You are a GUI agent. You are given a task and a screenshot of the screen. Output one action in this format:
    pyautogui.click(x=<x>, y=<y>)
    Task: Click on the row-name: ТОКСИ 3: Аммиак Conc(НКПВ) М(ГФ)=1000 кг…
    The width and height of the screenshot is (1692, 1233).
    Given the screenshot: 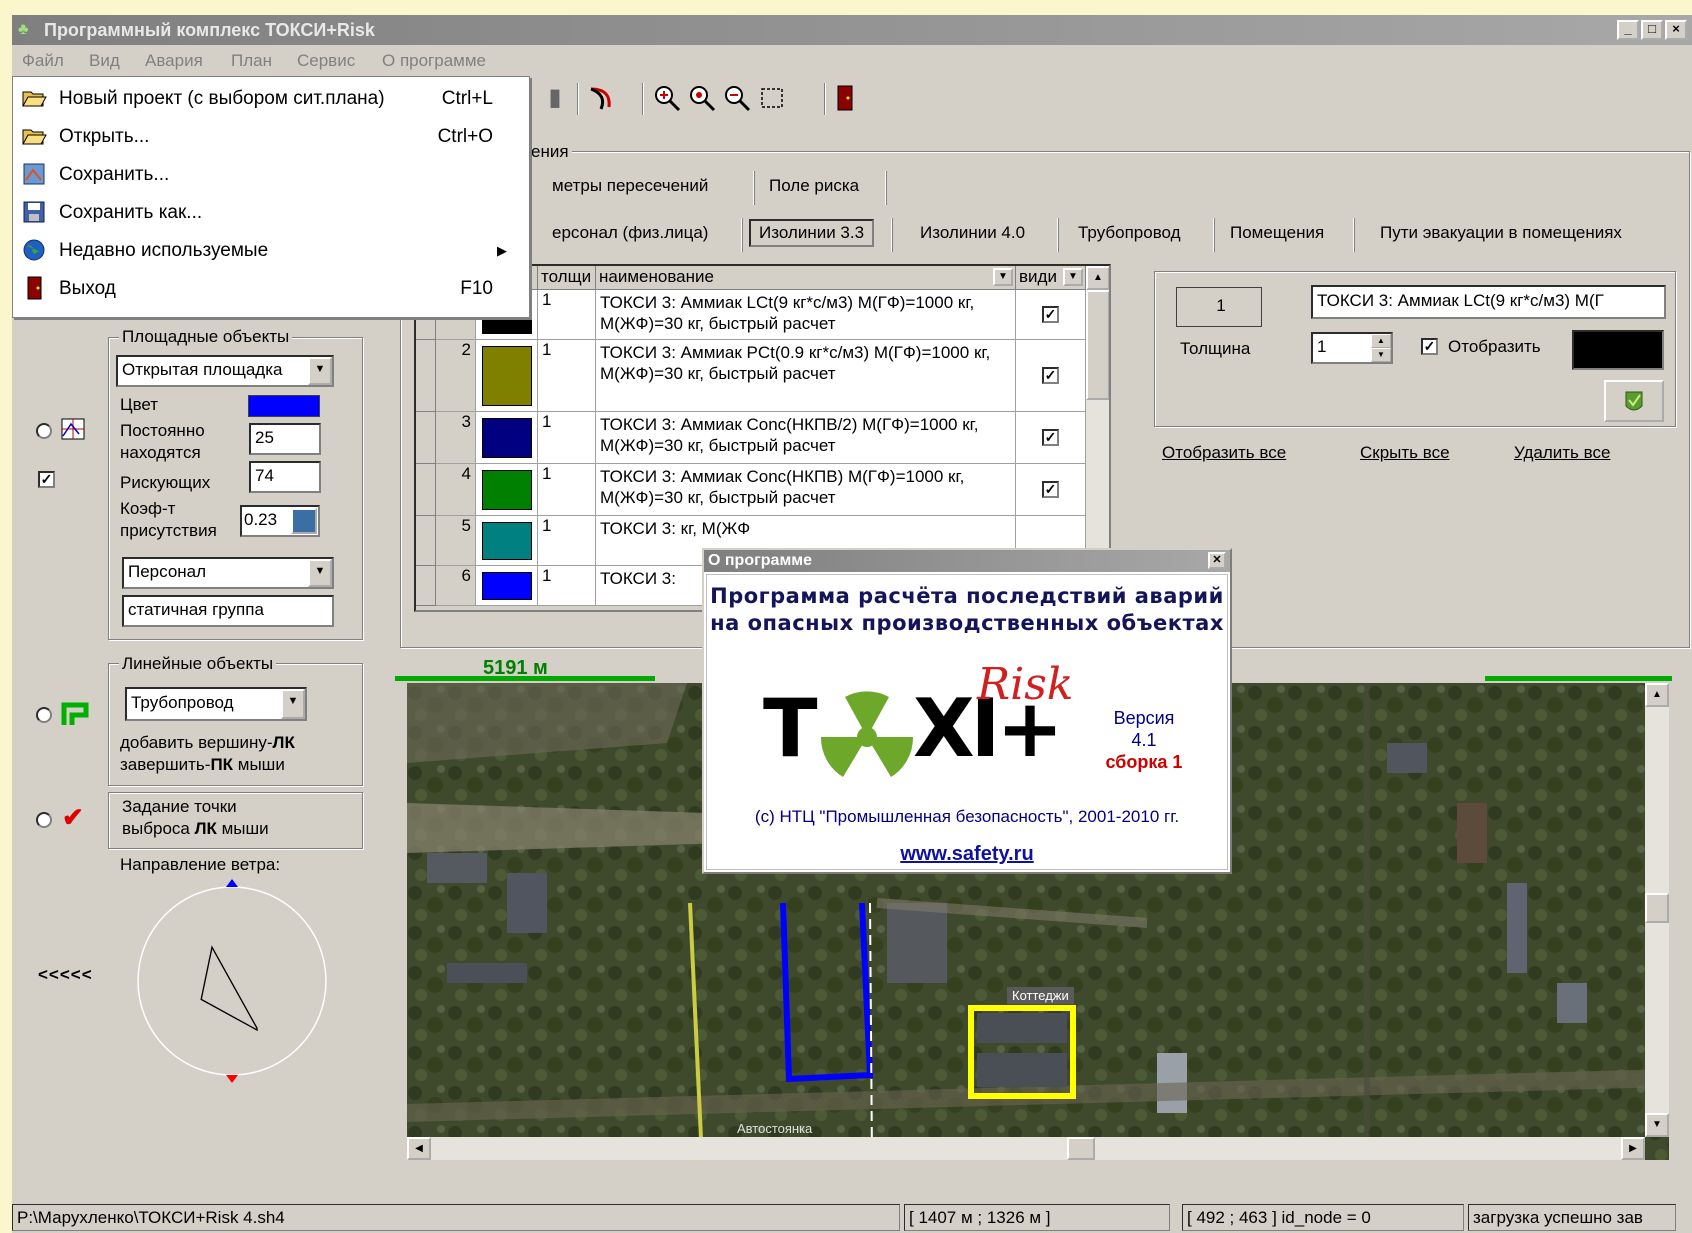 What is the action you would take?
    pyautogui.click(x=806, y=490)
    